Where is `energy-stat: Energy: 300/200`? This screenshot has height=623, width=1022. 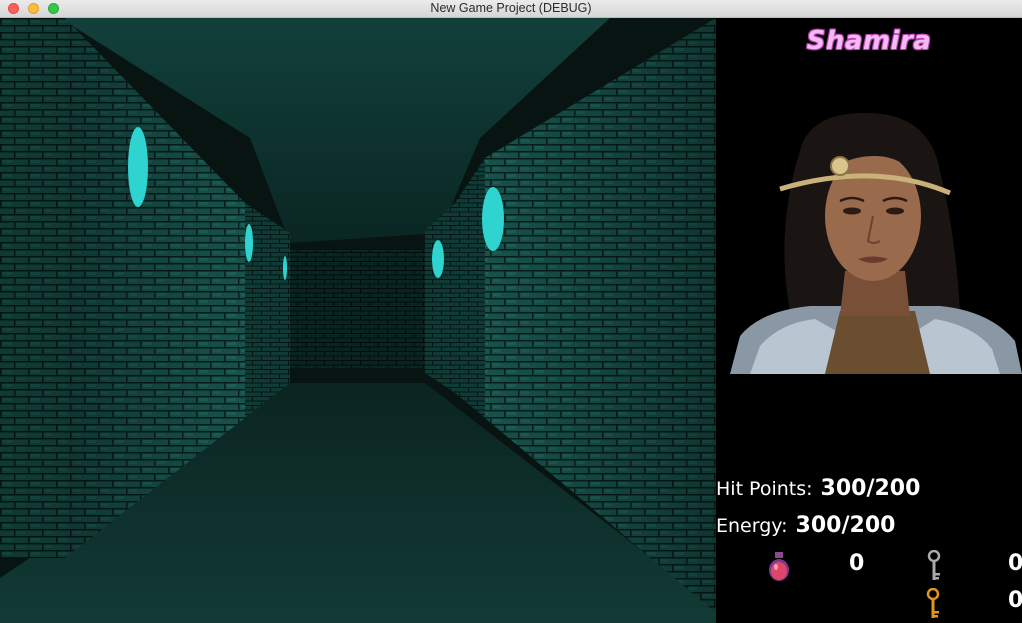 energy-stat: Energy: 300/200 is located at coordinates (805, 525).